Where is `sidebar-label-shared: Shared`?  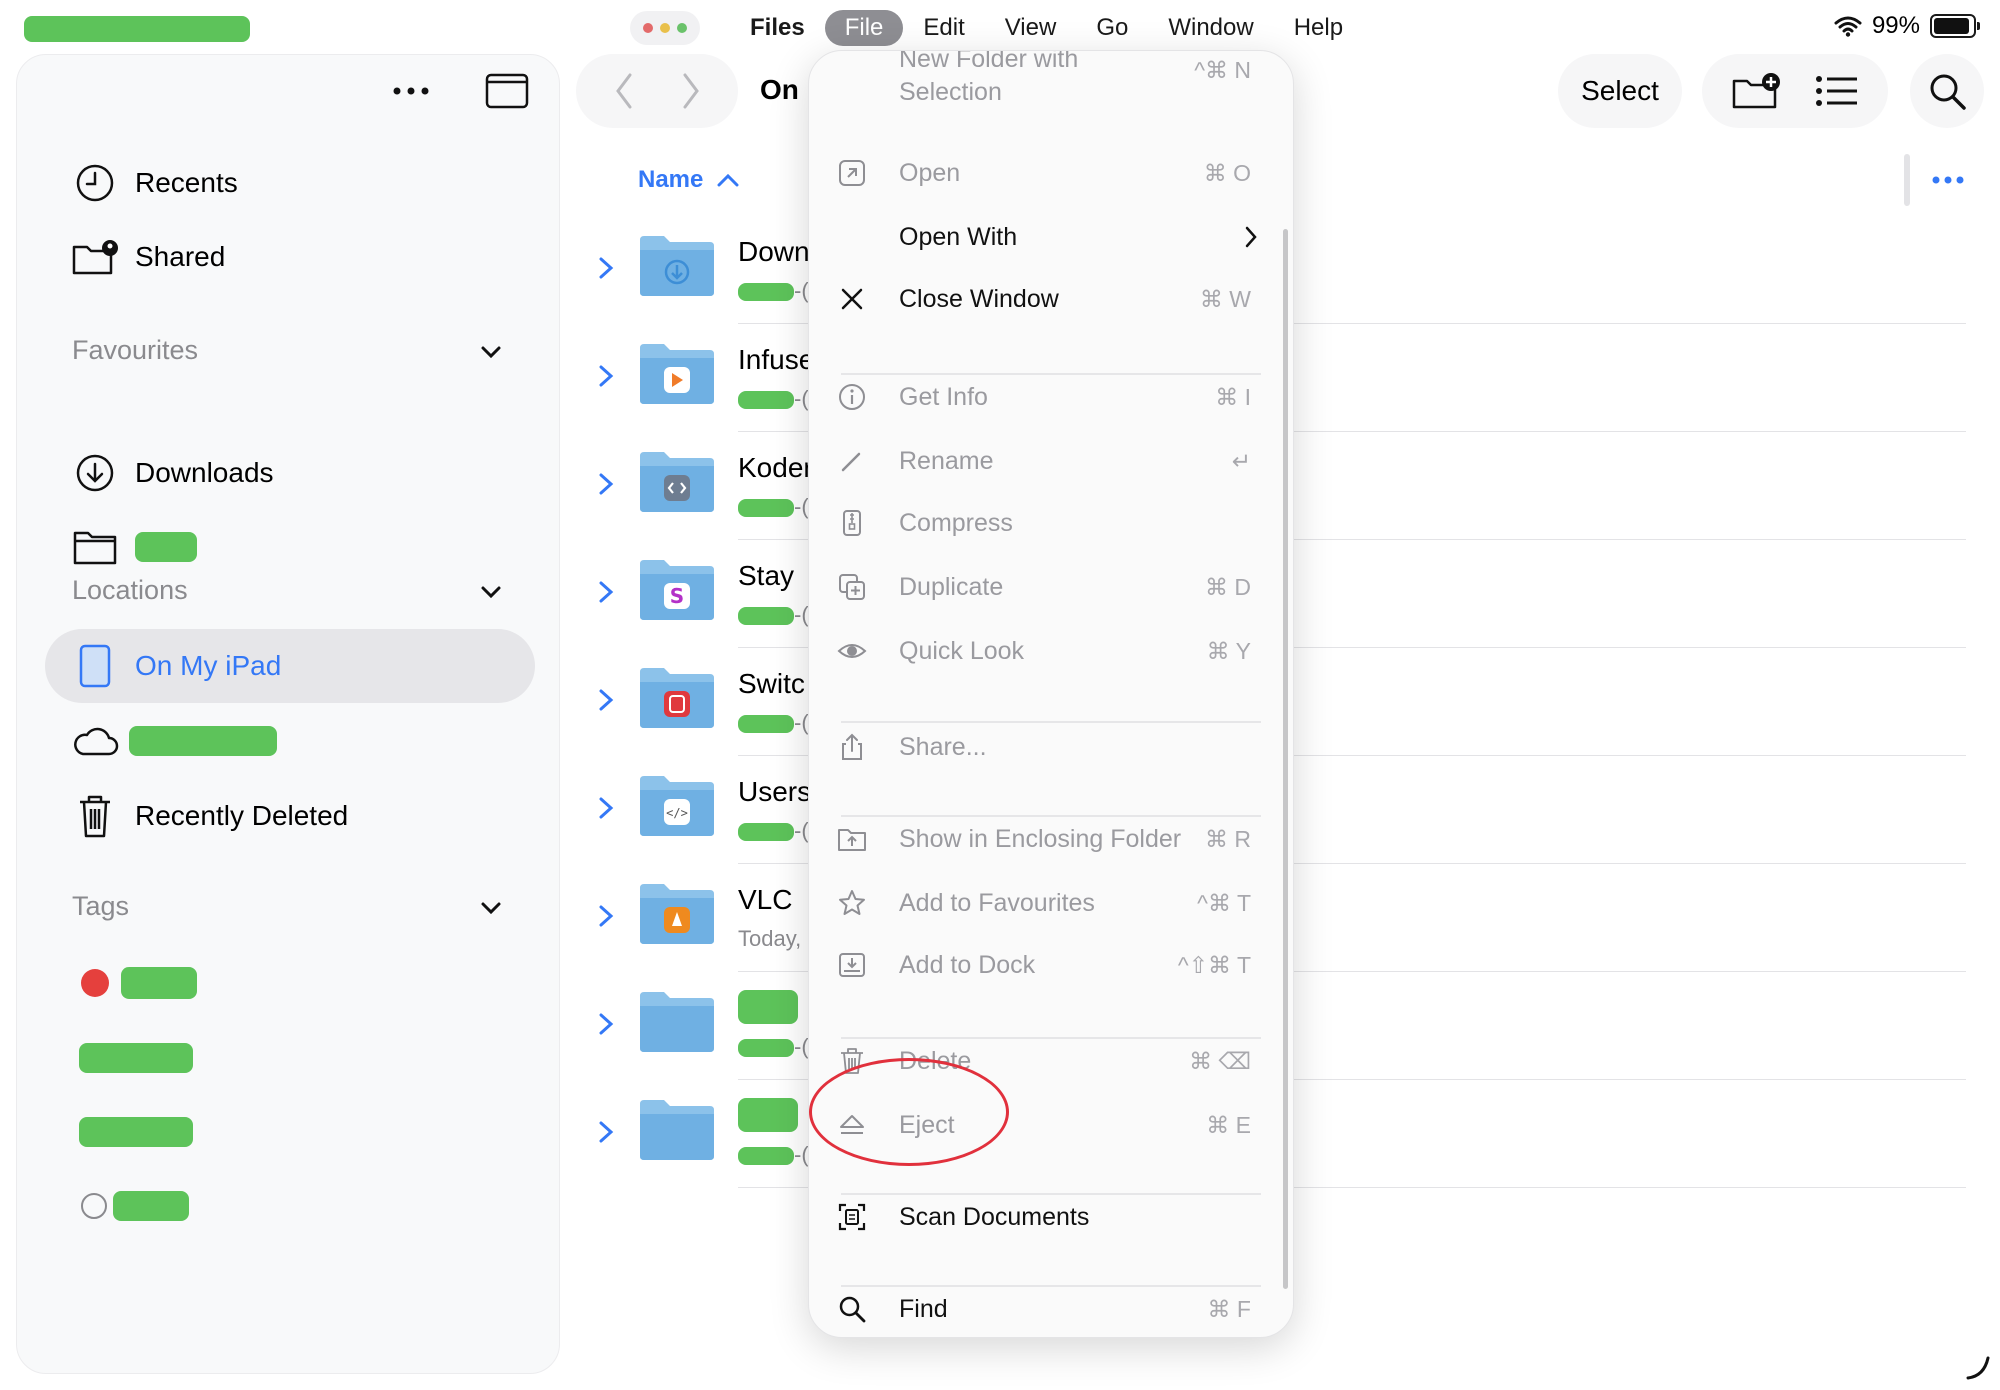 sidebar-label-shared: Shared is located at coordinates (180, 256).